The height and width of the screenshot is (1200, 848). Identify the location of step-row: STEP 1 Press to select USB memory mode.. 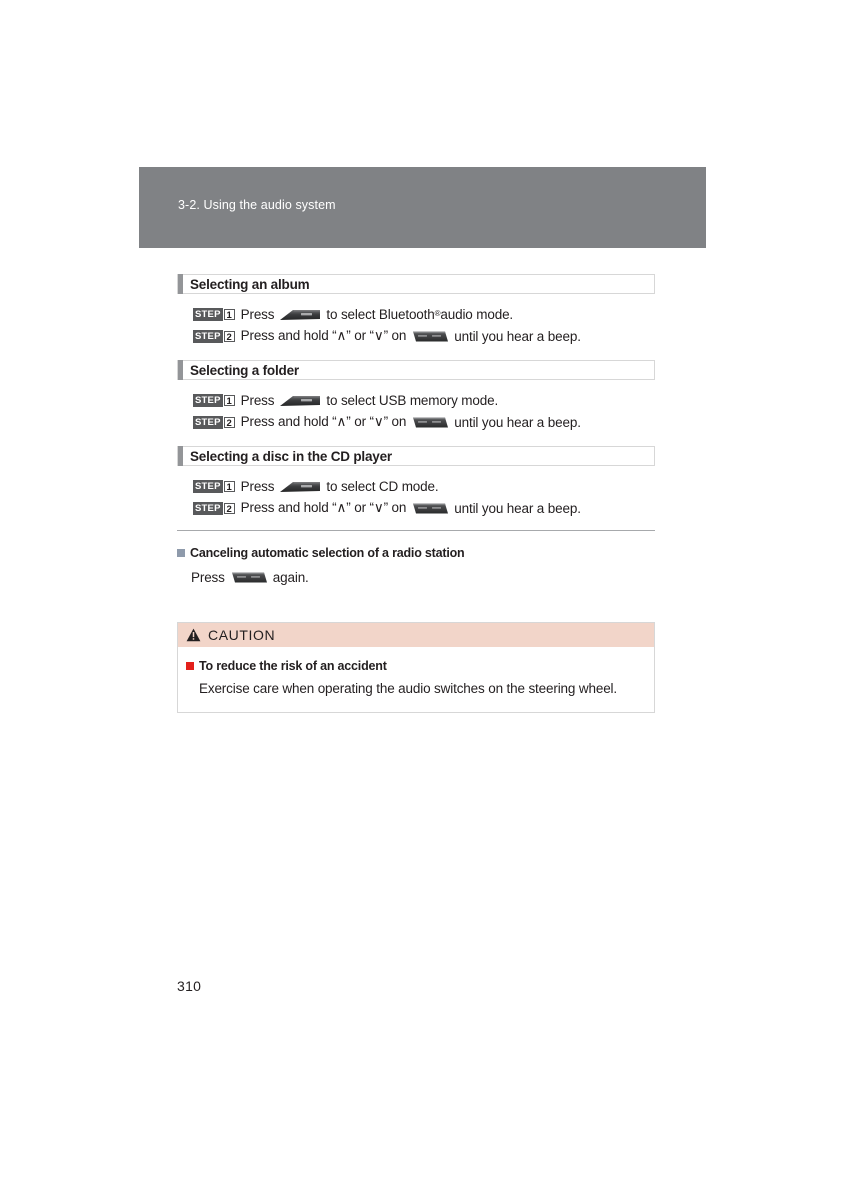
(424, 400).